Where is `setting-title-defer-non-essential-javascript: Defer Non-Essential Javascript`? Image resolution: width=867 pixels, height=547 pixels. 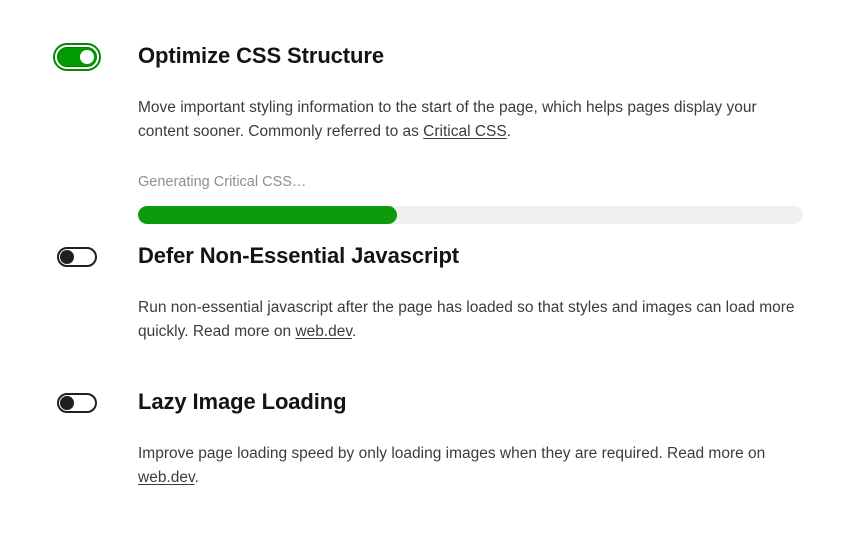
setting-title-defer-non-essential-javascript: Defer Non-Essential Javascript is located at coordinates (299, 255).